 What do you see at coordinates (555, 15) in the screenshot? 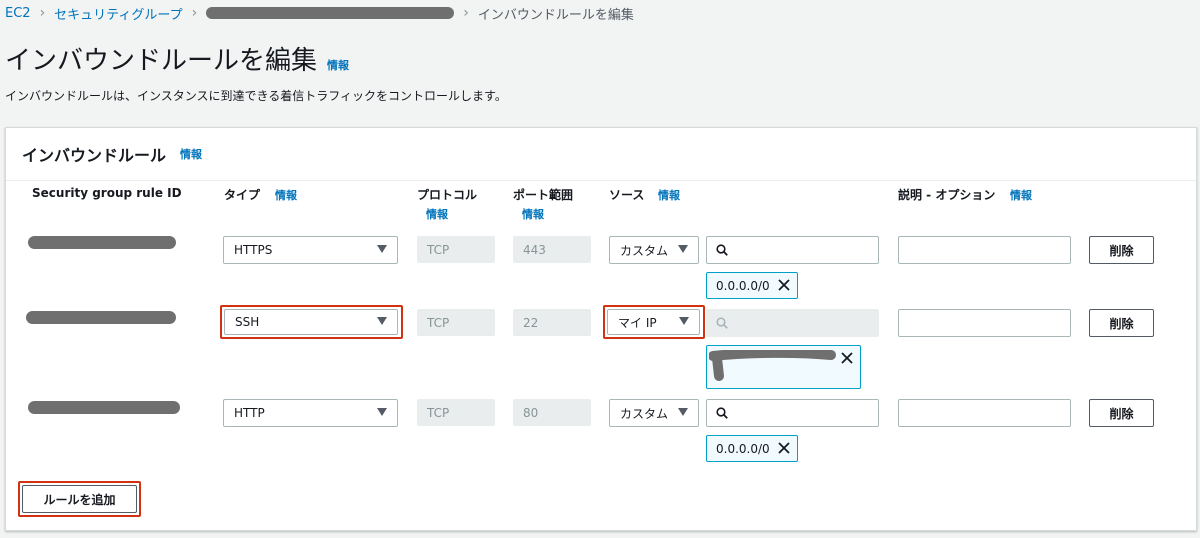
I see `breadcrumb-current: インバウンドルールを編集` at bounding box center [555, 15].